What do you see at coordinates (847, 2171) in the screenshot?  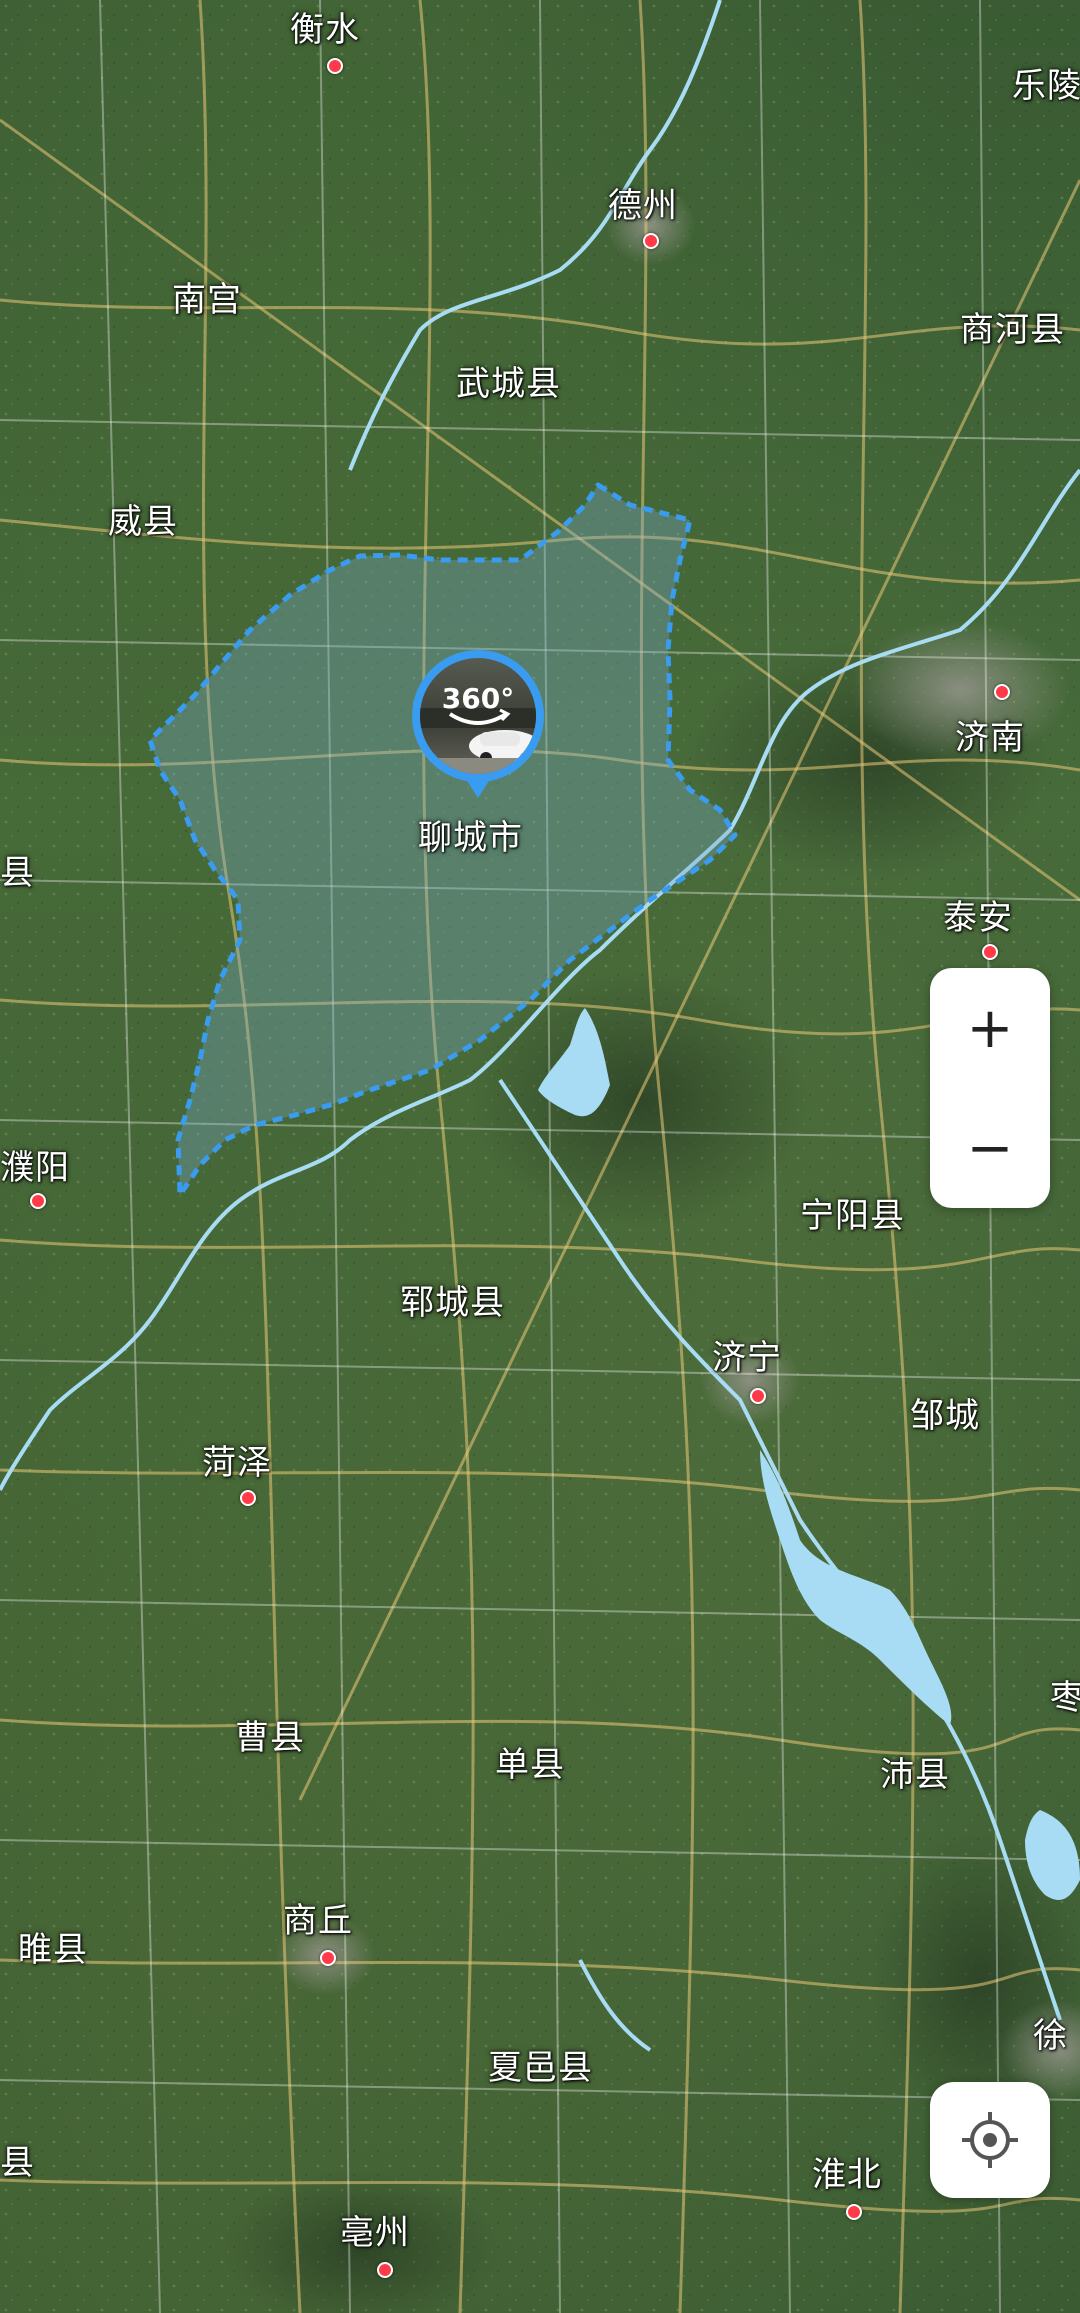 I see `city-label-huaibei: 淮北` at bounding box center [847, 2171].